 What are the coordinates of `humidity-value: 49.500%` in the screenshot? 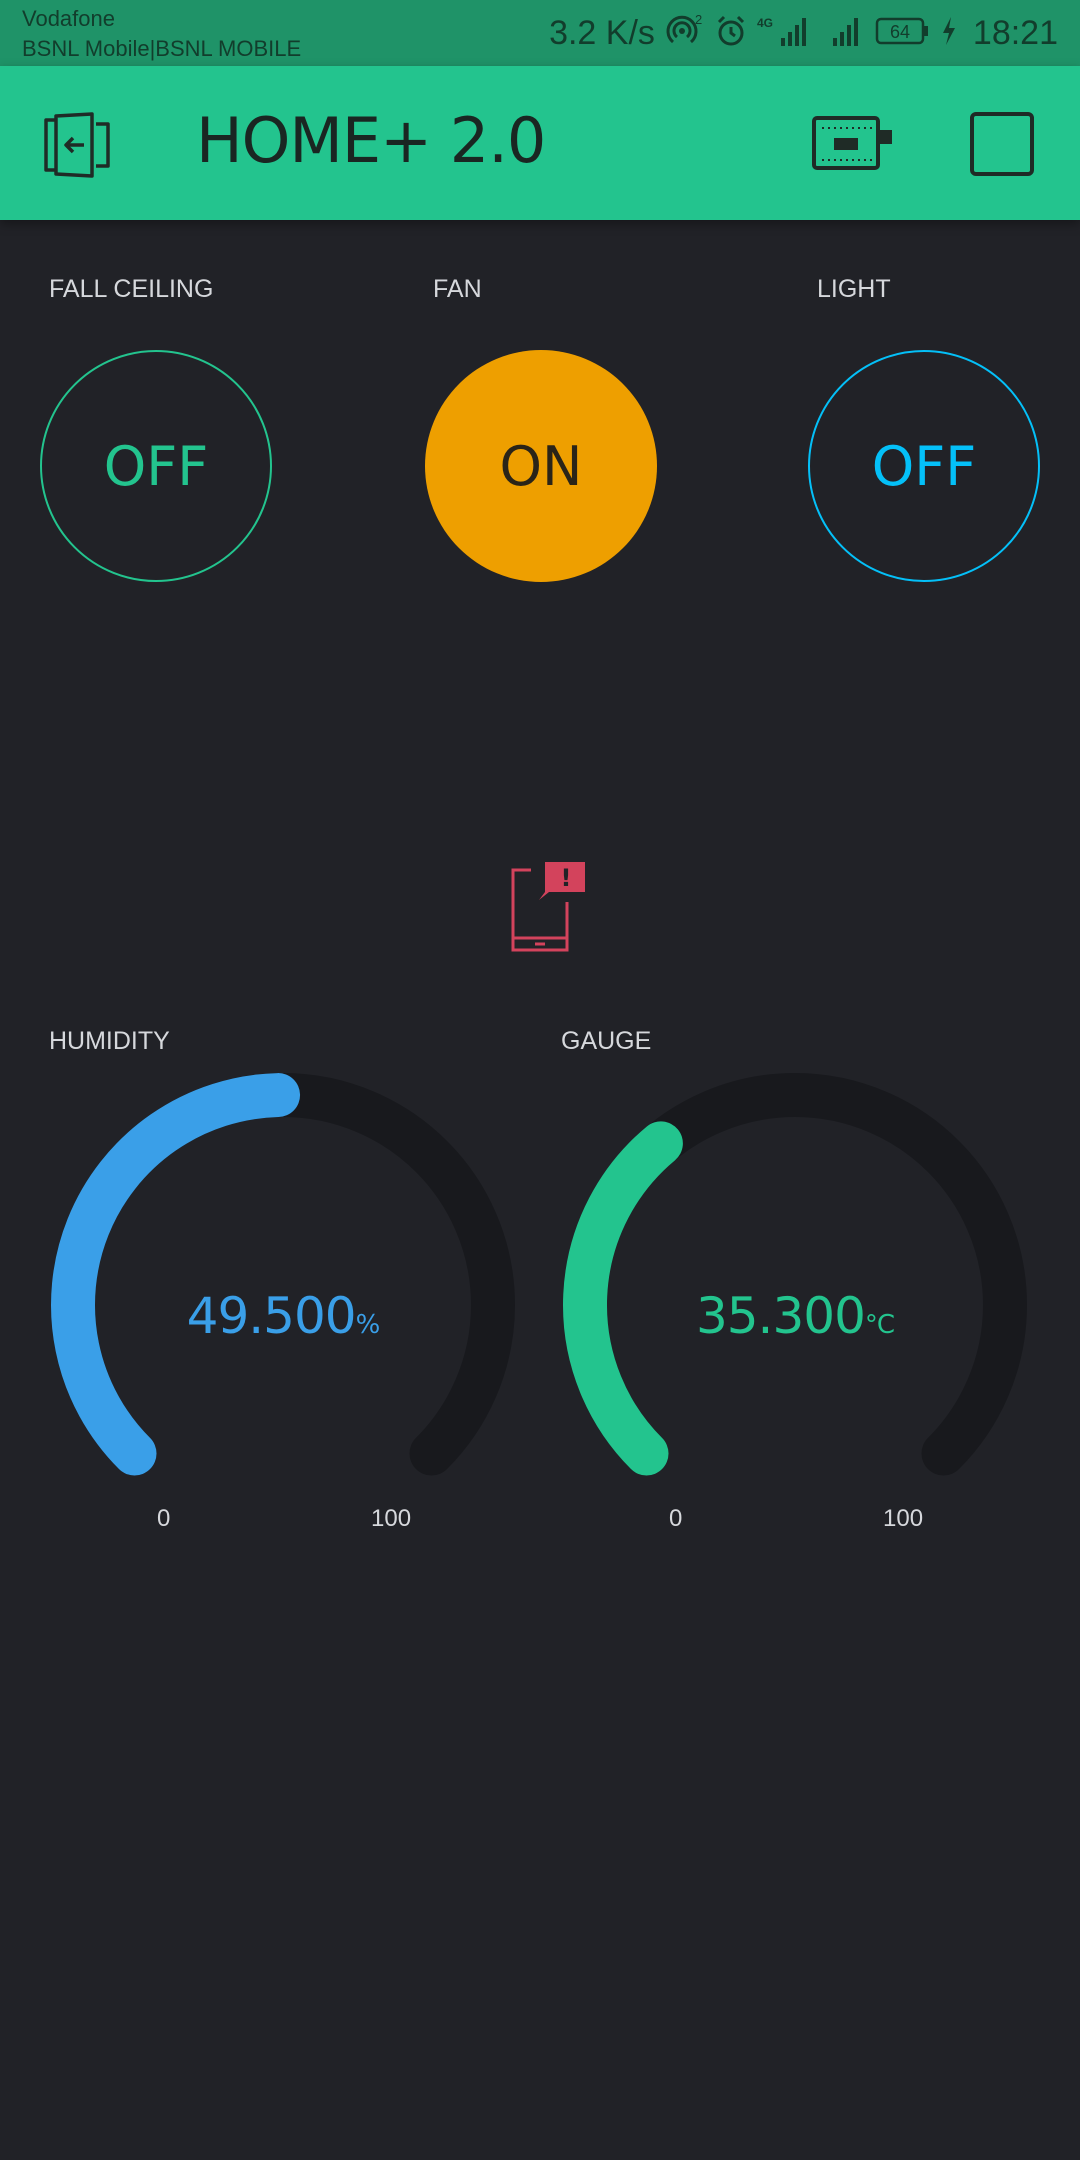 It's located at (283, 1316).